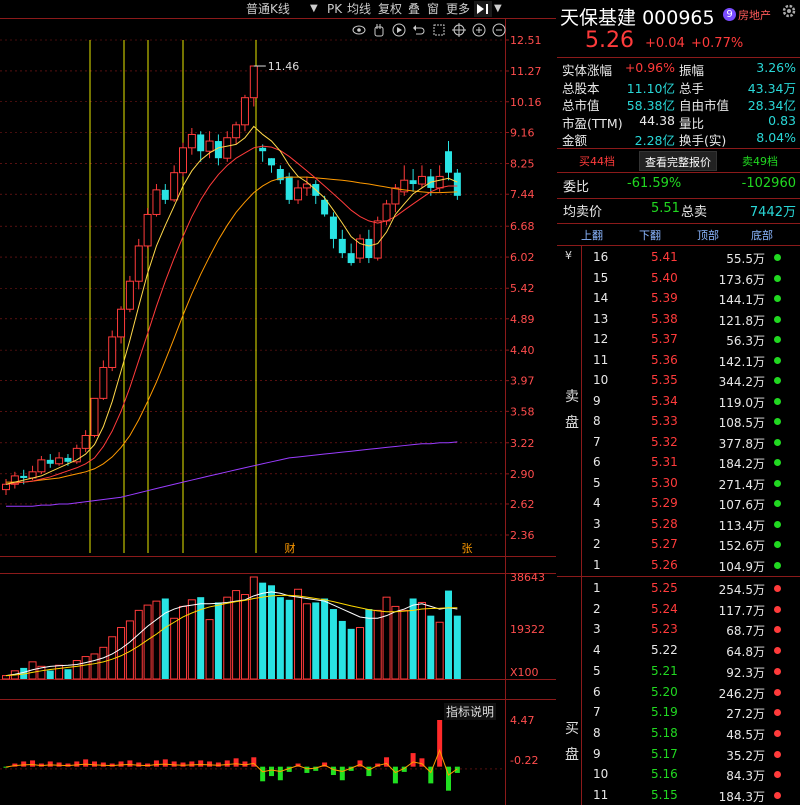 The image size is (800, 805). What do you see at coordinates (678, 565) in the screenshot?
I see `sell-order-row: 1 5.26 104.9万` at bounding box center [678, 565].